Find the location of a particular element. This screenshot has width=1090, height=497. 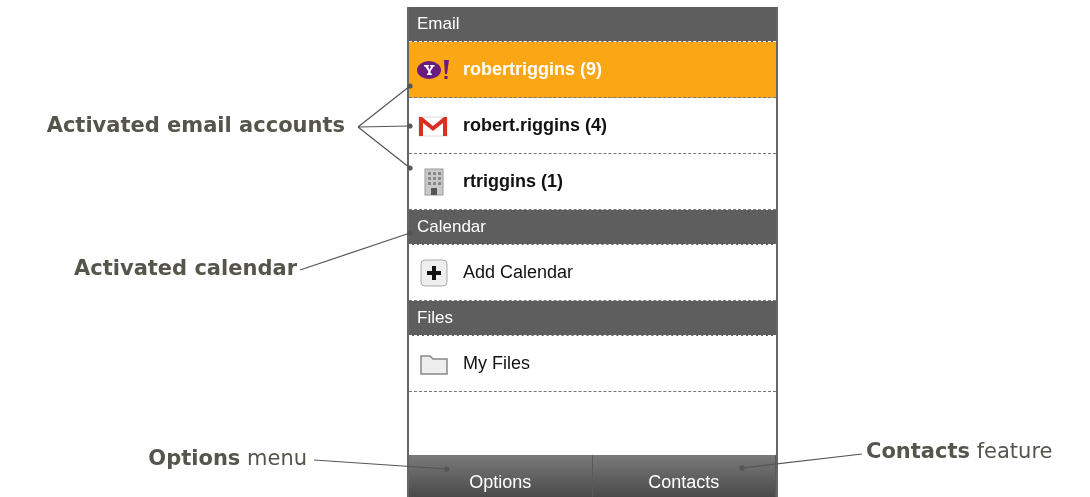

callout-label: Options menu is located at coordinates (227, 458).